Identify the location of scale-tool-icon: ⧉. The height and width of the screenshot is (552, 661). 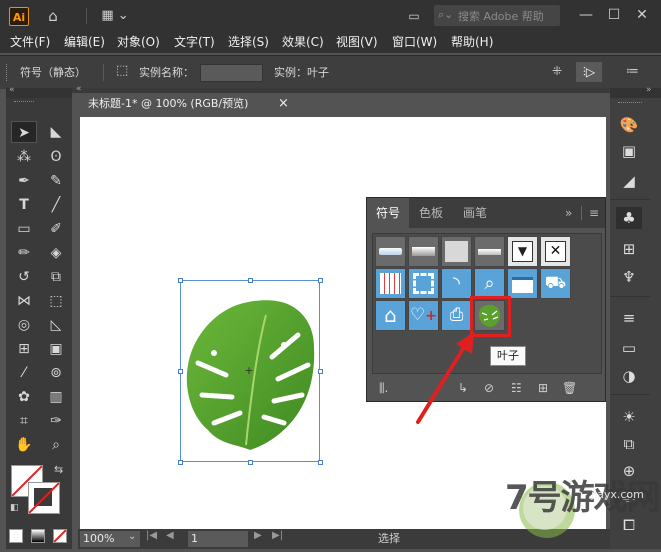
(56, 277).